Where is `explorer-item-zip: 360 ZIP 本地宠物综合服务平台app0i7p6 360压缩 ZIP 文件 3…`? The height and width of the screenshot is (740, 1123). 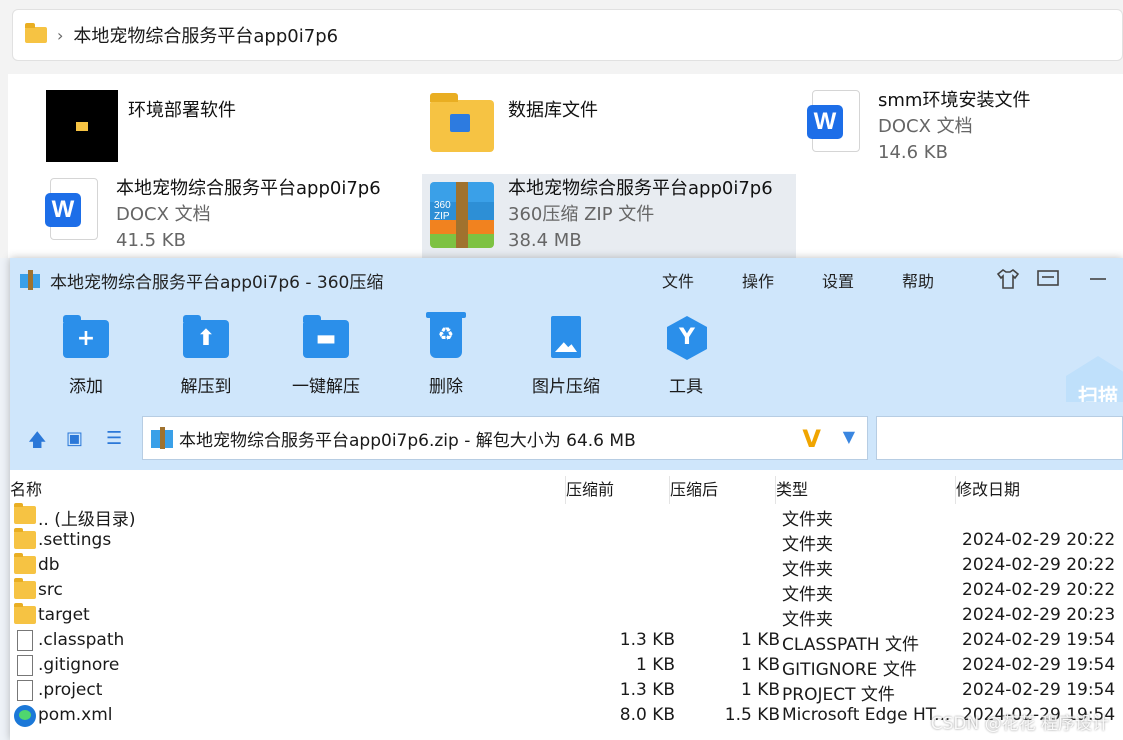
explorer-item-zip: 360 ZIP 本地宠物综合服务平台app0i7p6 360压缩 ZIP 文件 3… is located at coordinates (609, 216).